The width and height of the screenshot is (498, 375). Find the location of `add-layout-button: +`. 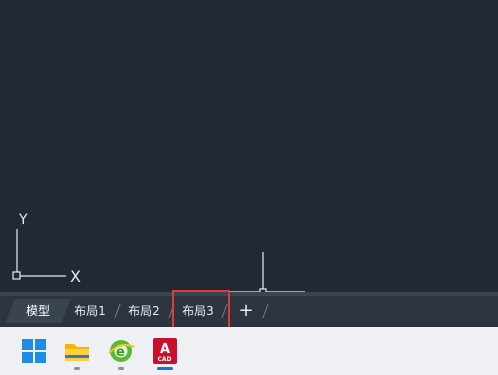

add-layout-button: + is located at coordinates (246, 311).